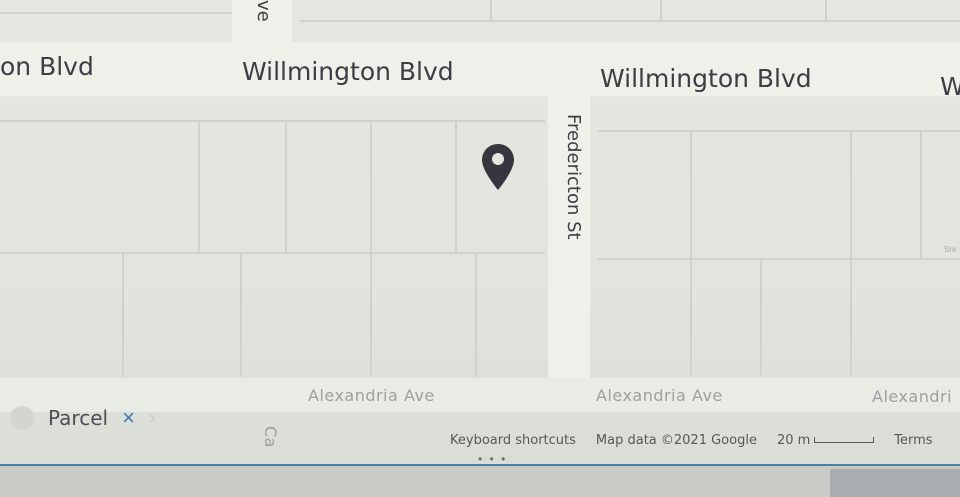  I want to click on map-data-text: Map data ©2021 Google, so click(676, 440).